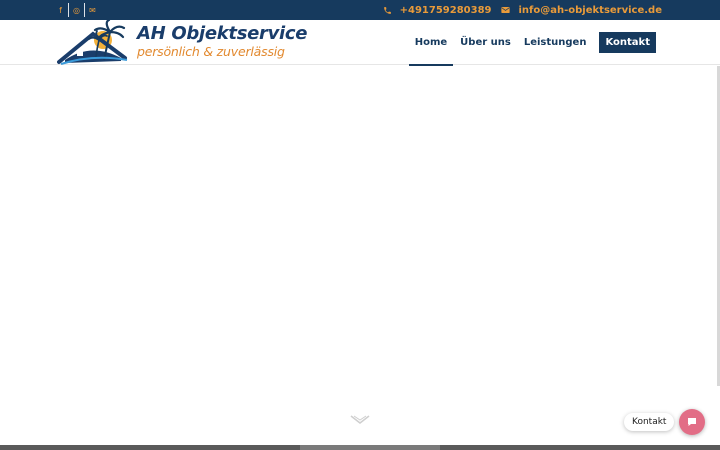 This screenshot has height=450, width=720. I want to click on phone-link: +491759280389, so click(437, 10).